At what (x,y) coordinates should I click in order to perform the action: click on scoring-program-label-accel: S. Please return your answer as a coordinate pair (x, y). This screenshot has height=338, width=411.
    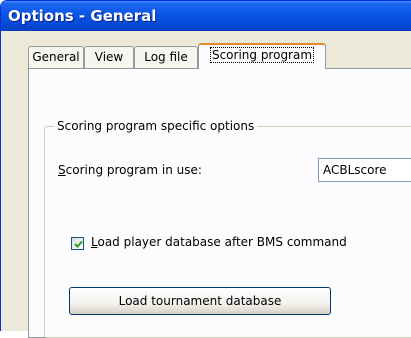
    Looking at the image, I should click on (62, 170).